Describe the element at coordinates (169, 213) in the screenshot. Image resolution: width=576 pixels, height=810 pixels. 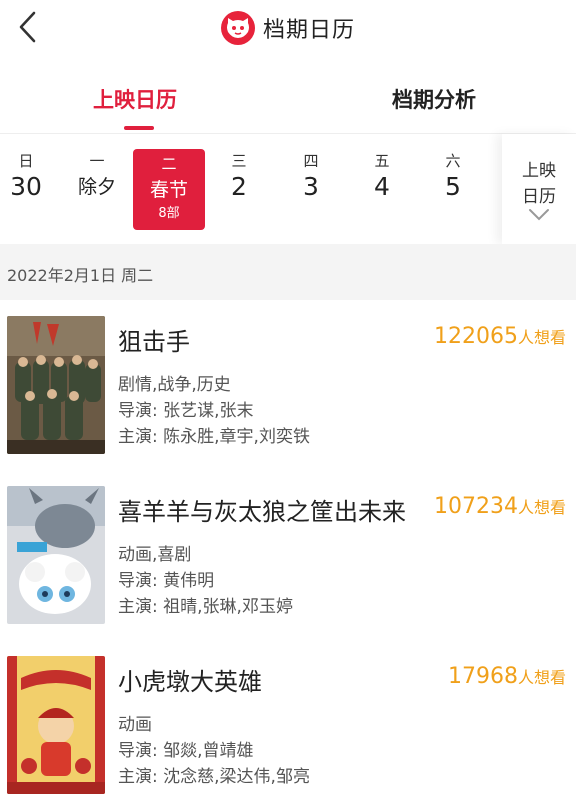
I see `movie-count: 8部` at that location.